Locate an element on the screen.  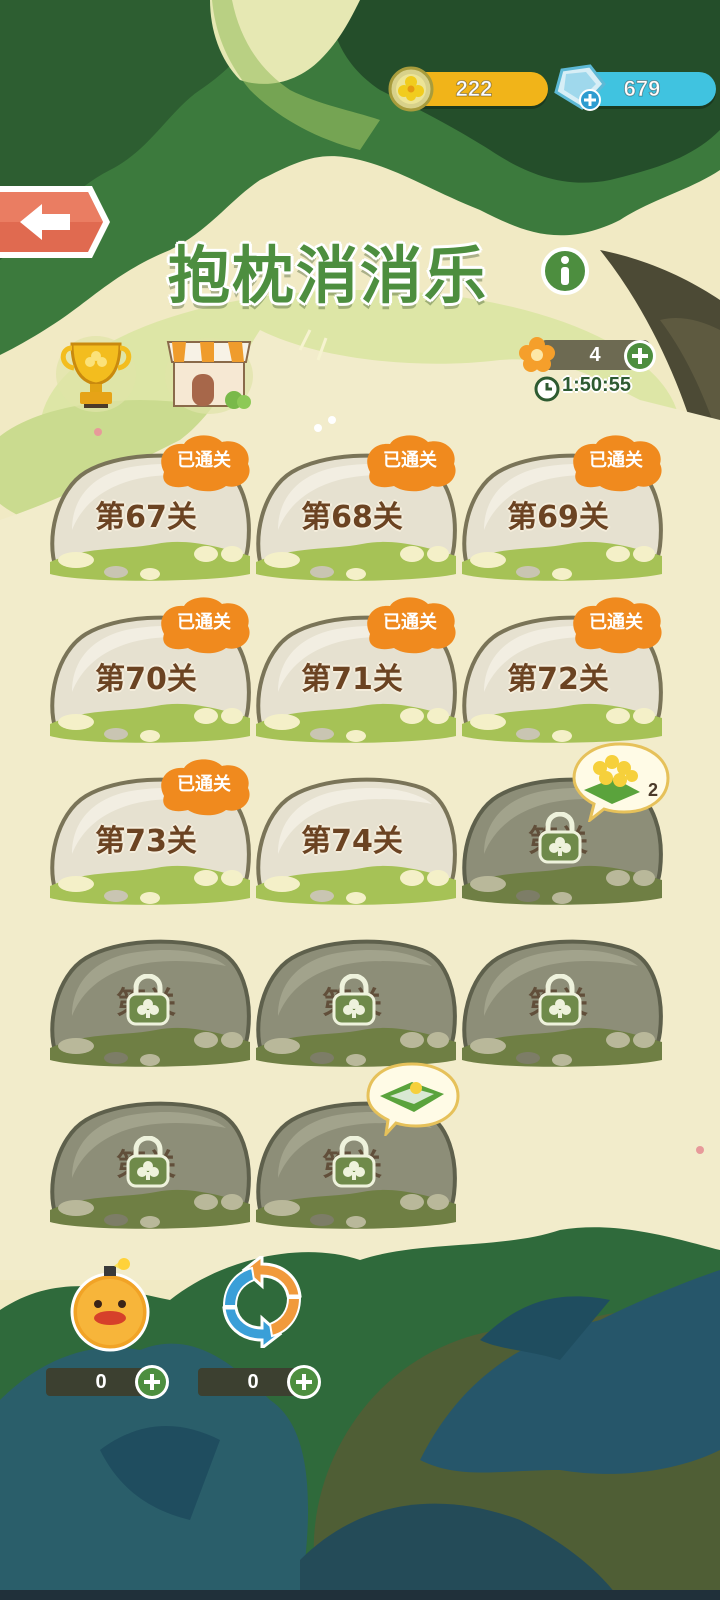
level-10-button: 第关 is located at coordinates (150, 1006).